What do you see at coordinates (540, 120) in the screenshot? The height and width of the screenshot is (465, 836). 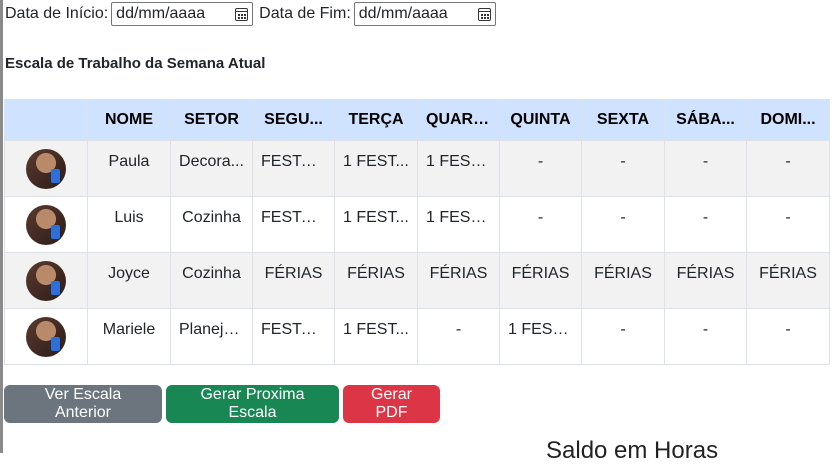 I see `column-header-thursday: QUINTA` at bounding box center [540, 120].